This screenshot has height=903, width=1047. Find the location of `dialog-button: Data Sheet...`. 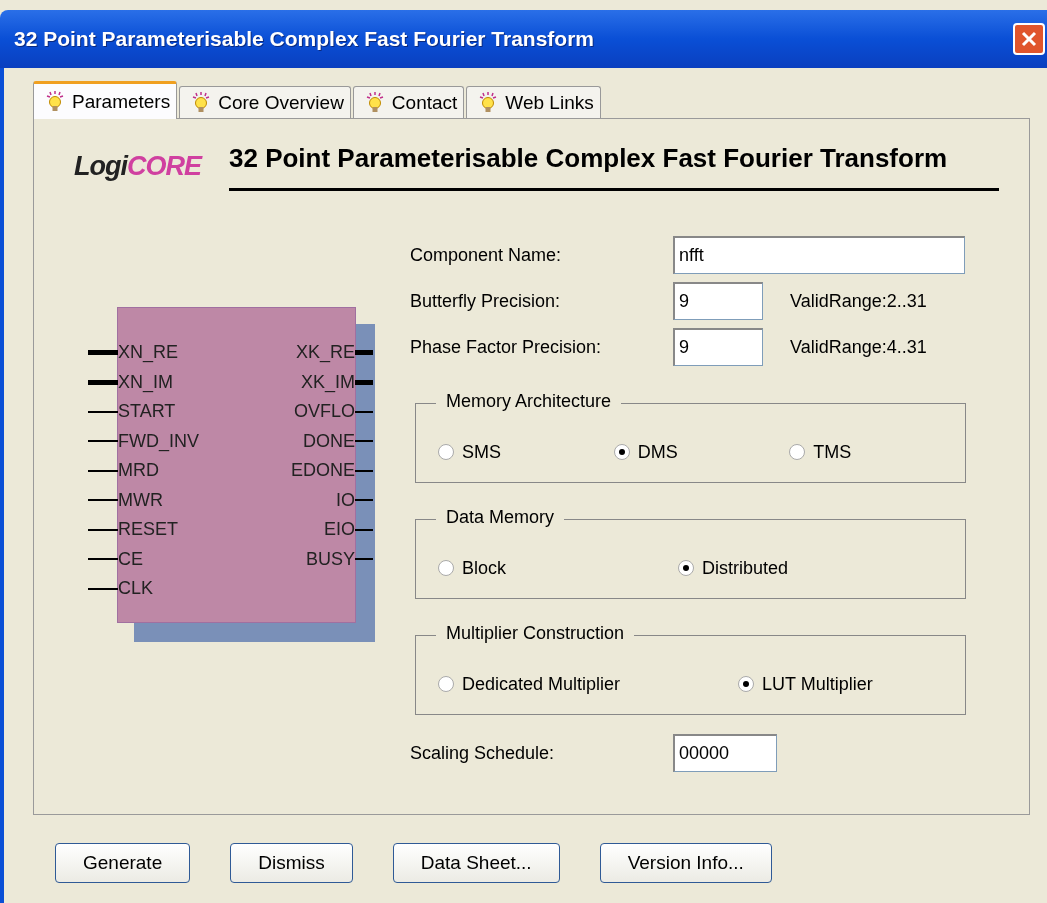

dialog-button: Data Sheet... is located at coordinates (476, 863).